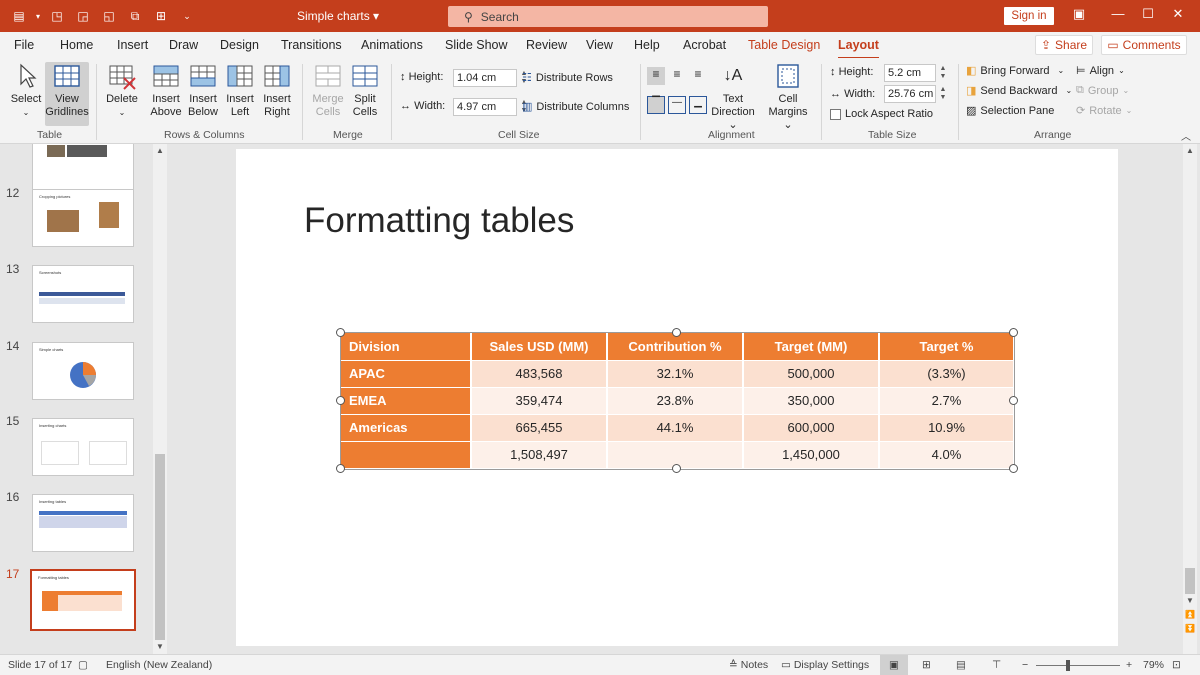 The width and height of the screenshot is (1200, 675). Describe the element at coordinates (1118, 13) in the screenshot. I see `minimize-icon: —` at that location.